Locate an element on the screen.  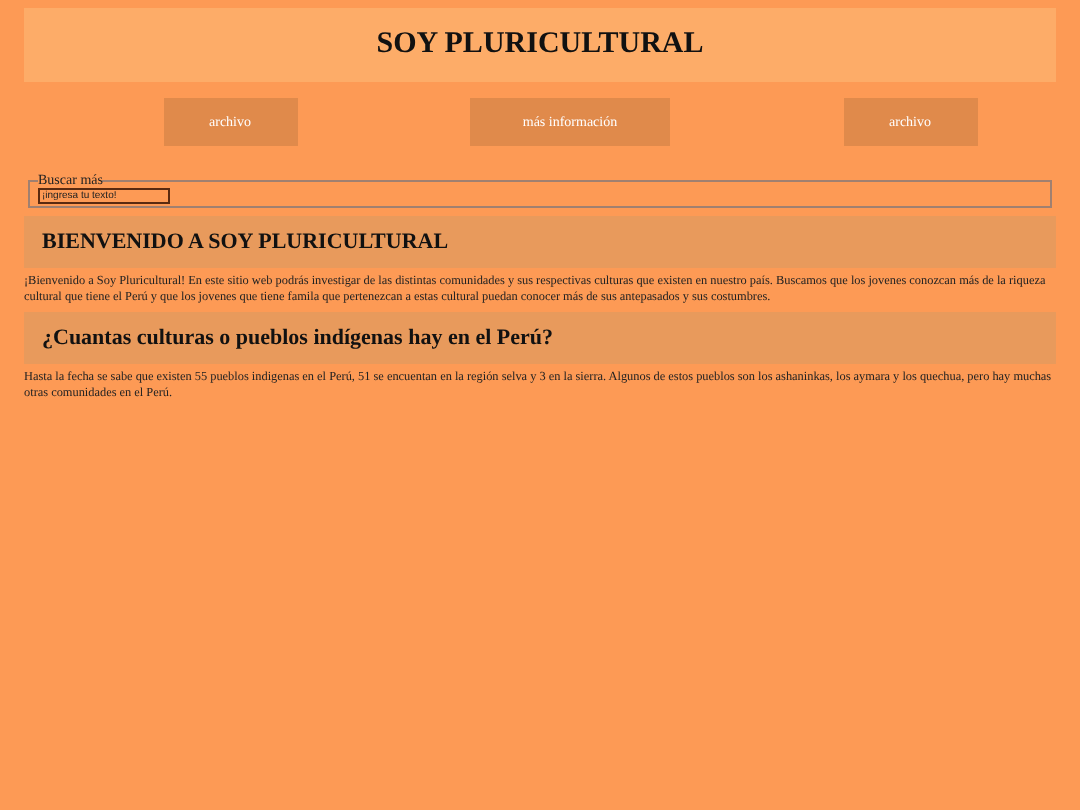
section-heading: BIENVENIDO A SOY PLURICULTURAL is located at coordinates (245, 242).